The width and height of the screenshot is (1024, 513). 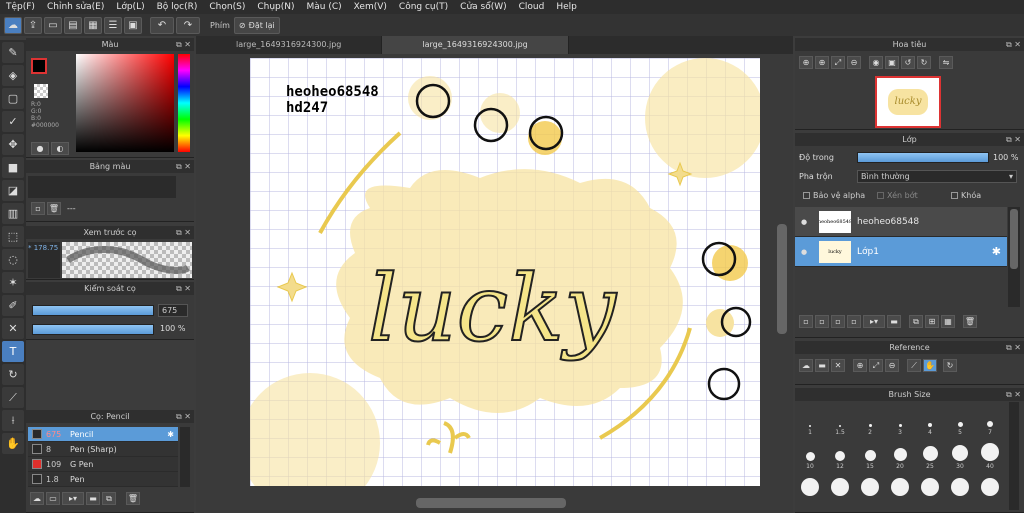 I want to click on cloud-brush-icon: ☁, so click(x=37, y=498).